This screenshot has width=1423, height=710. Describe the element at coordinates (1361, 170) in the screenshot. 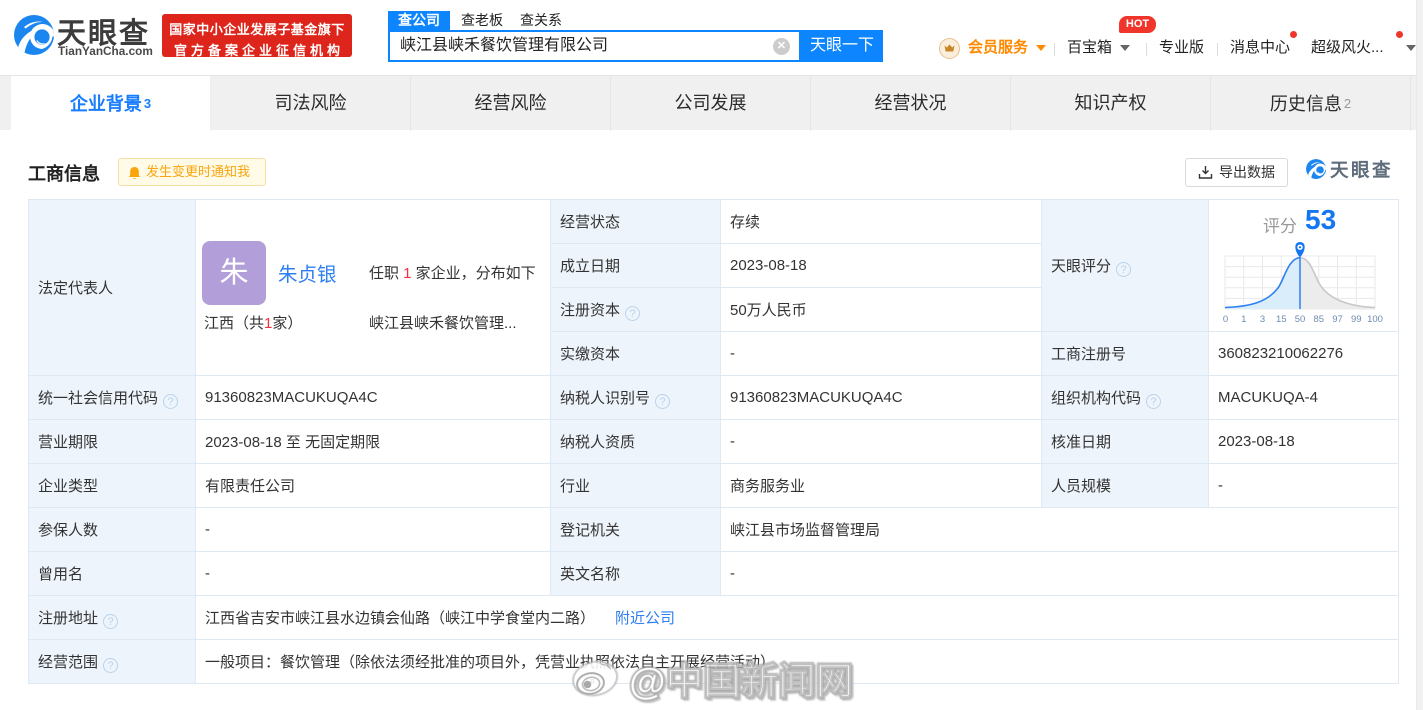

I see `svg-text: 天眼查` at that location.